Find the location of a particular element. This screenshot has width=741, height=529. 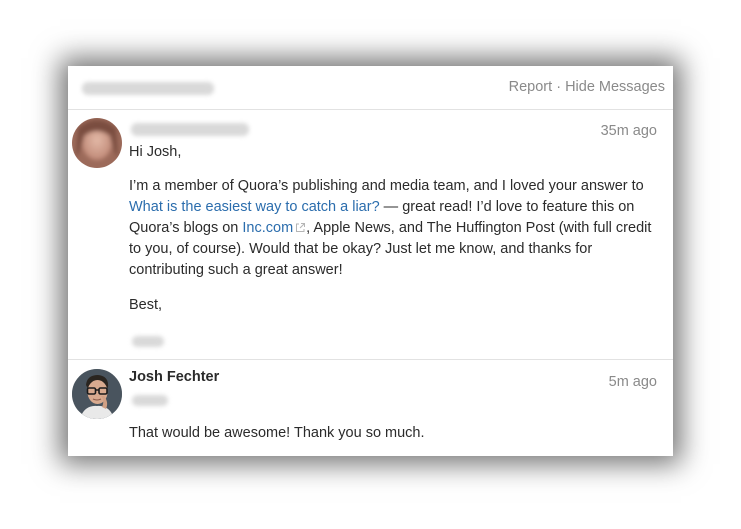

blurred-contact-name is located at coordinates (148, 88).